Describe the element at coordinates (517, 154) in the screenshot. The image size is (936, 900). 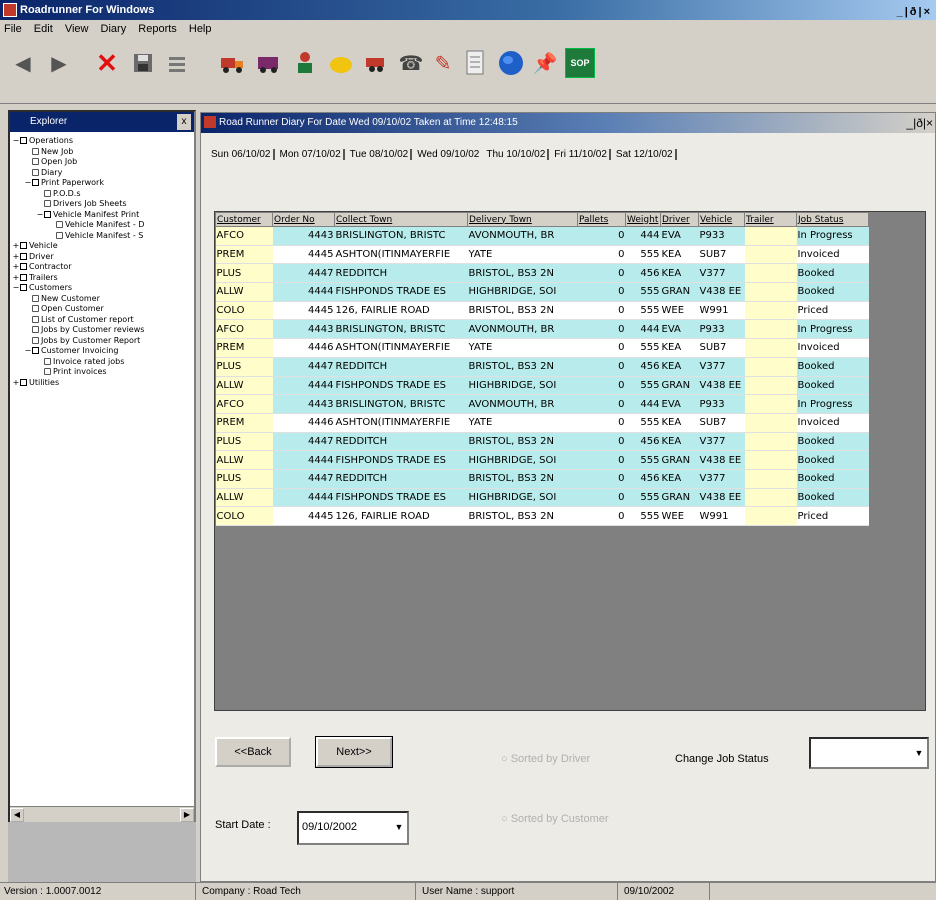
I see `day-tab: Thu 10/10/02` at that location.